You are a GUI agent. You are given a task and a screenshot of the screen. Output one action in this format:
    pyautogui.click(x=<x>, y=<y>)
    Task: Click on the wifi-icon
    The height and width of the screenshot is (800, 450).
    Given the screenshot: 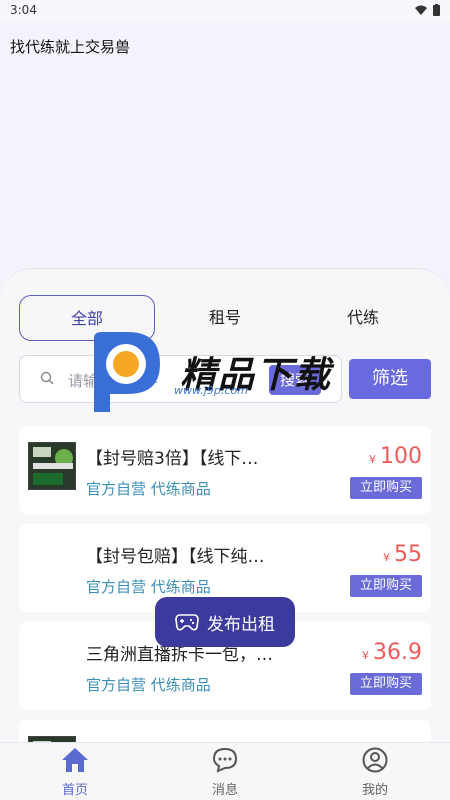 What is the action you would take?
    pyautogui.click(x=421, y=10)
    